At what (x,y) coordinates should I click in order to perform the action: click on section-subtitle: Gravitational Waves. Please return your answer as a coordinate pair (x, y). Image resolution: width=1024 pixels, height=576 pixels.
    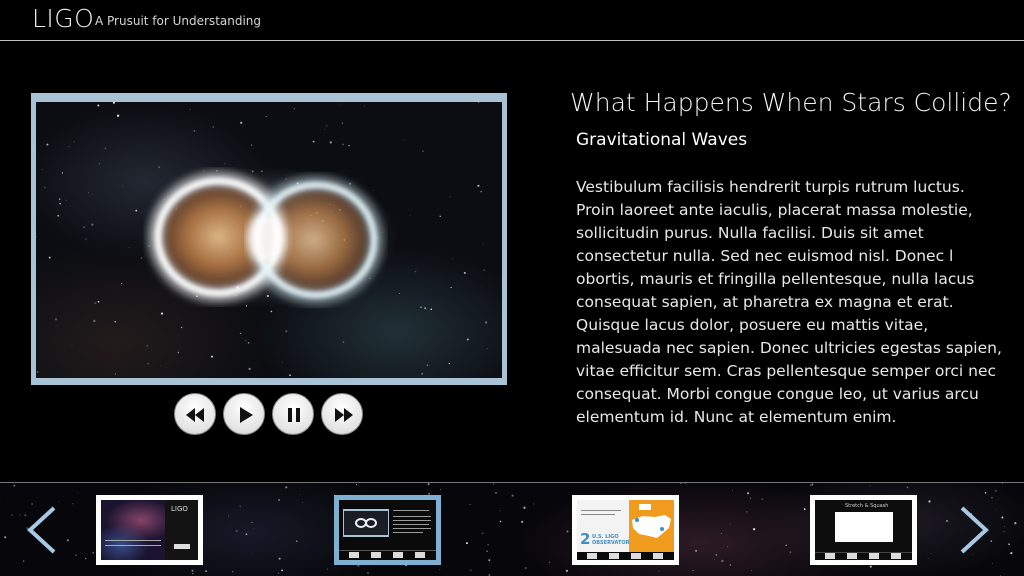
    Looking at the image, I should click on (662, 140).